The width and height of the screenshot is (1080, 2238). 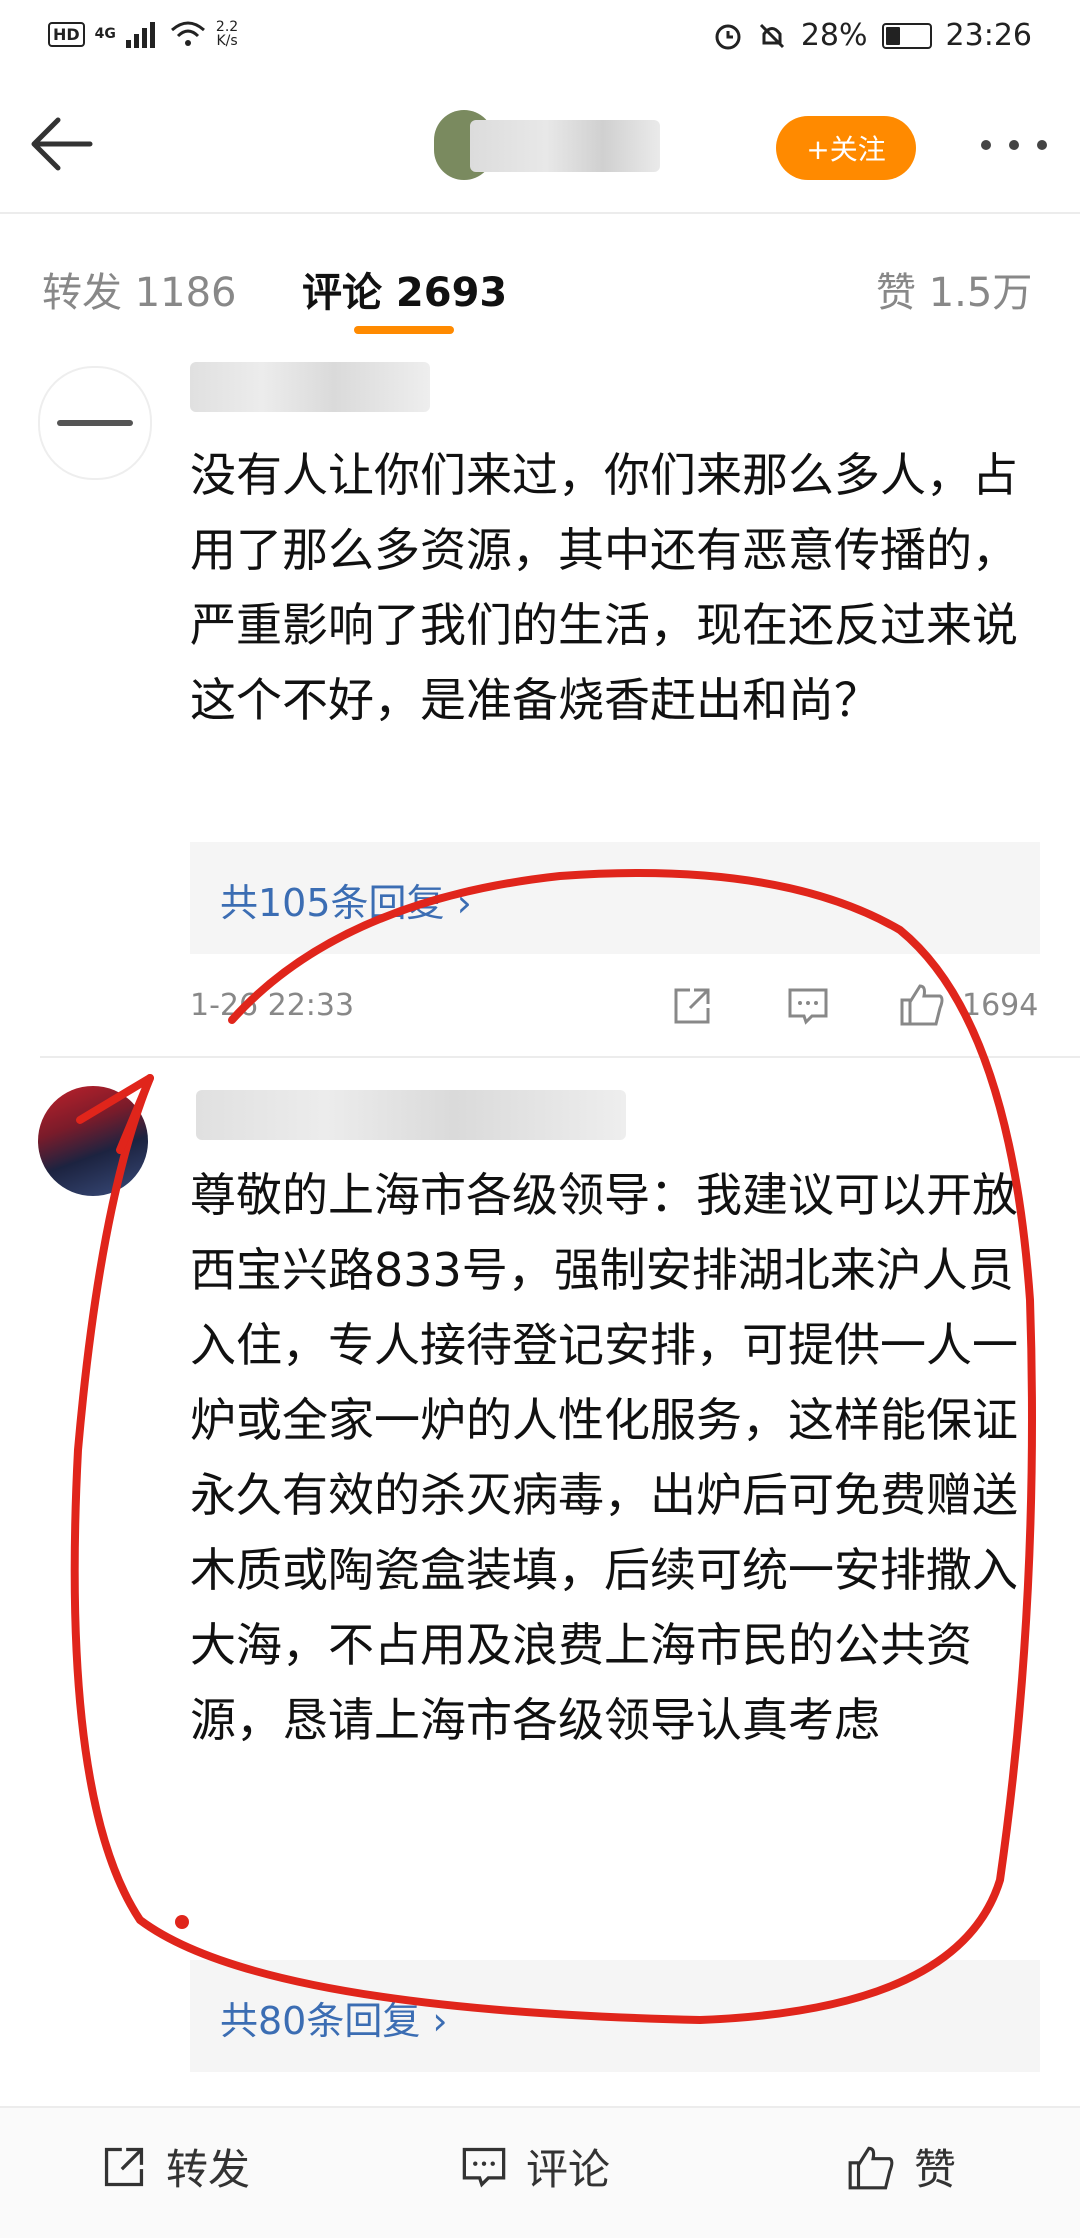 What do you see at coordinates (565, 146) in the screenshot?
I see `author-name-blurred` at bounding box center [565, 146].